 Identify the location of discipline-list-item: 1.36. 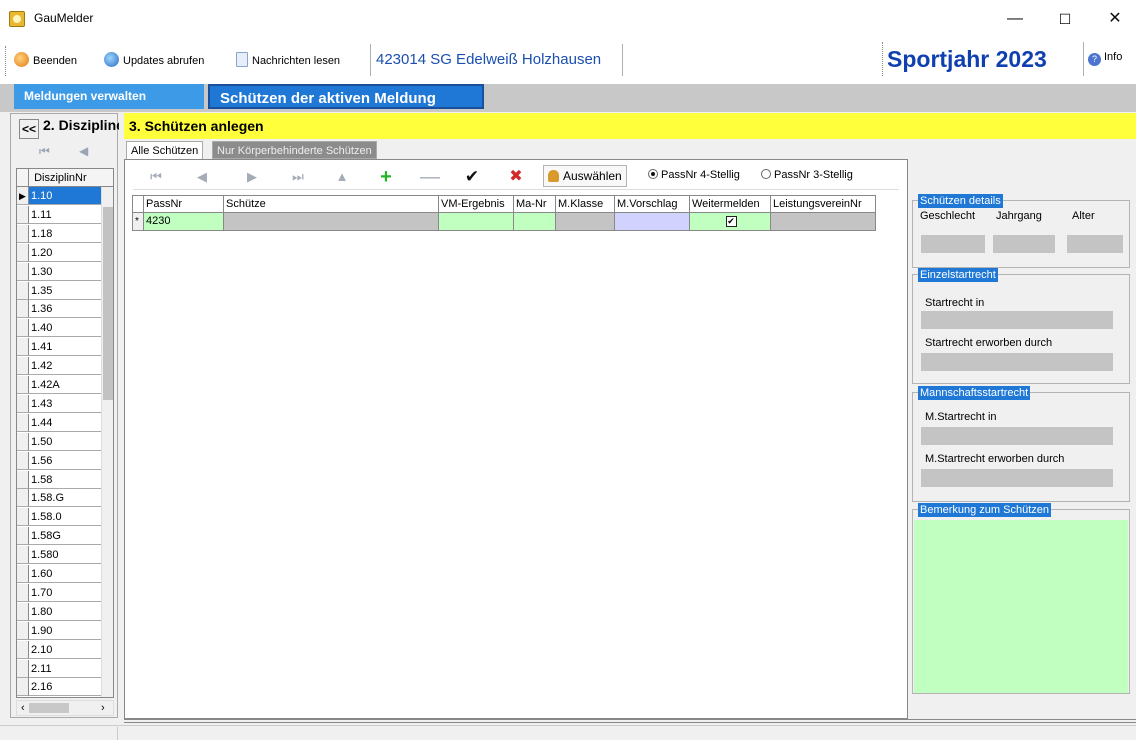
(65, 309).